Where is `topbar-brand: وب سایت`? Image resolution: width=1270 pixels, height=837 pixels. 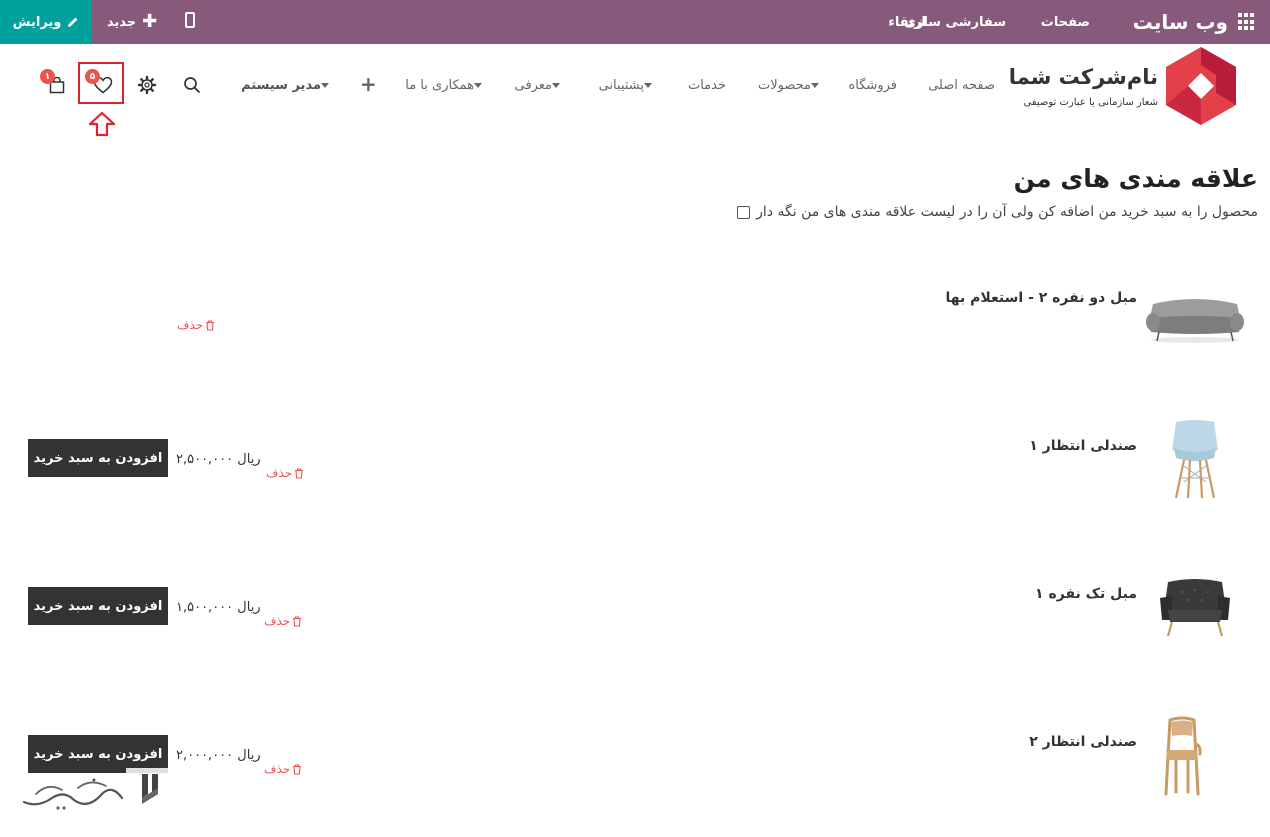 topbar-brand: وب سایت is located at coordinates (1194, 22).